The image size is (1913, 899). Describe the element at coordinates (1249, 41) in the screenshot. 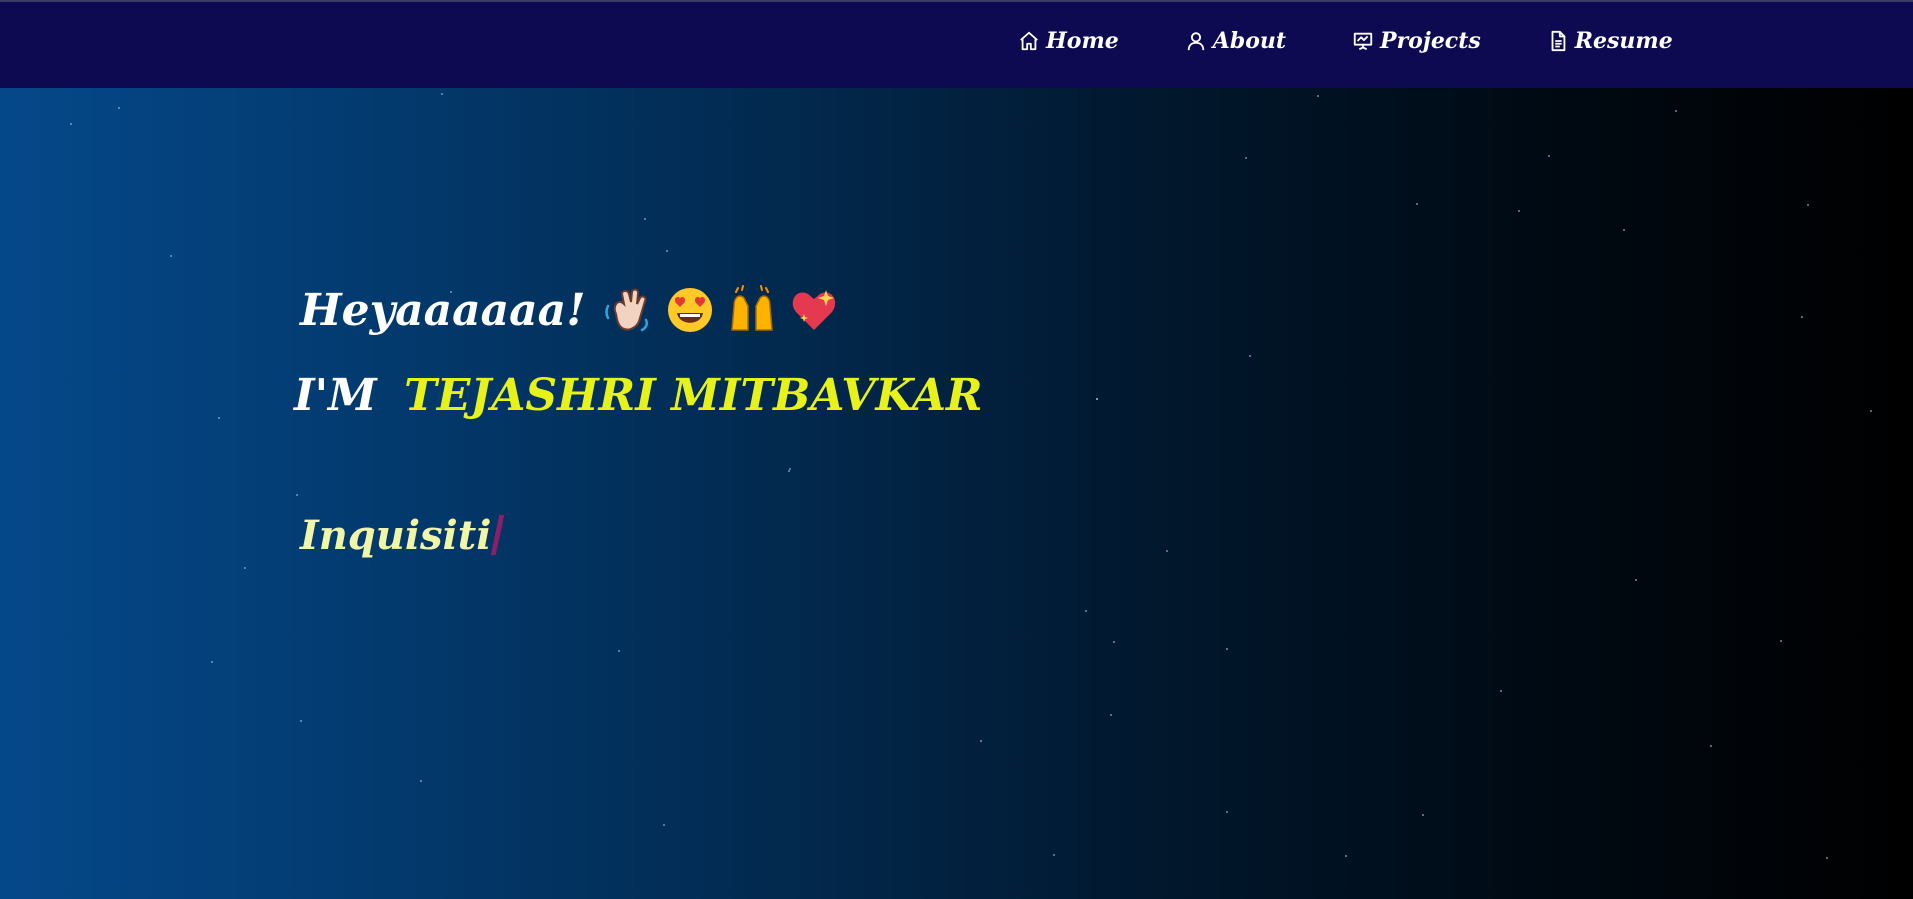

I see `nav-item-label: About` at that location.